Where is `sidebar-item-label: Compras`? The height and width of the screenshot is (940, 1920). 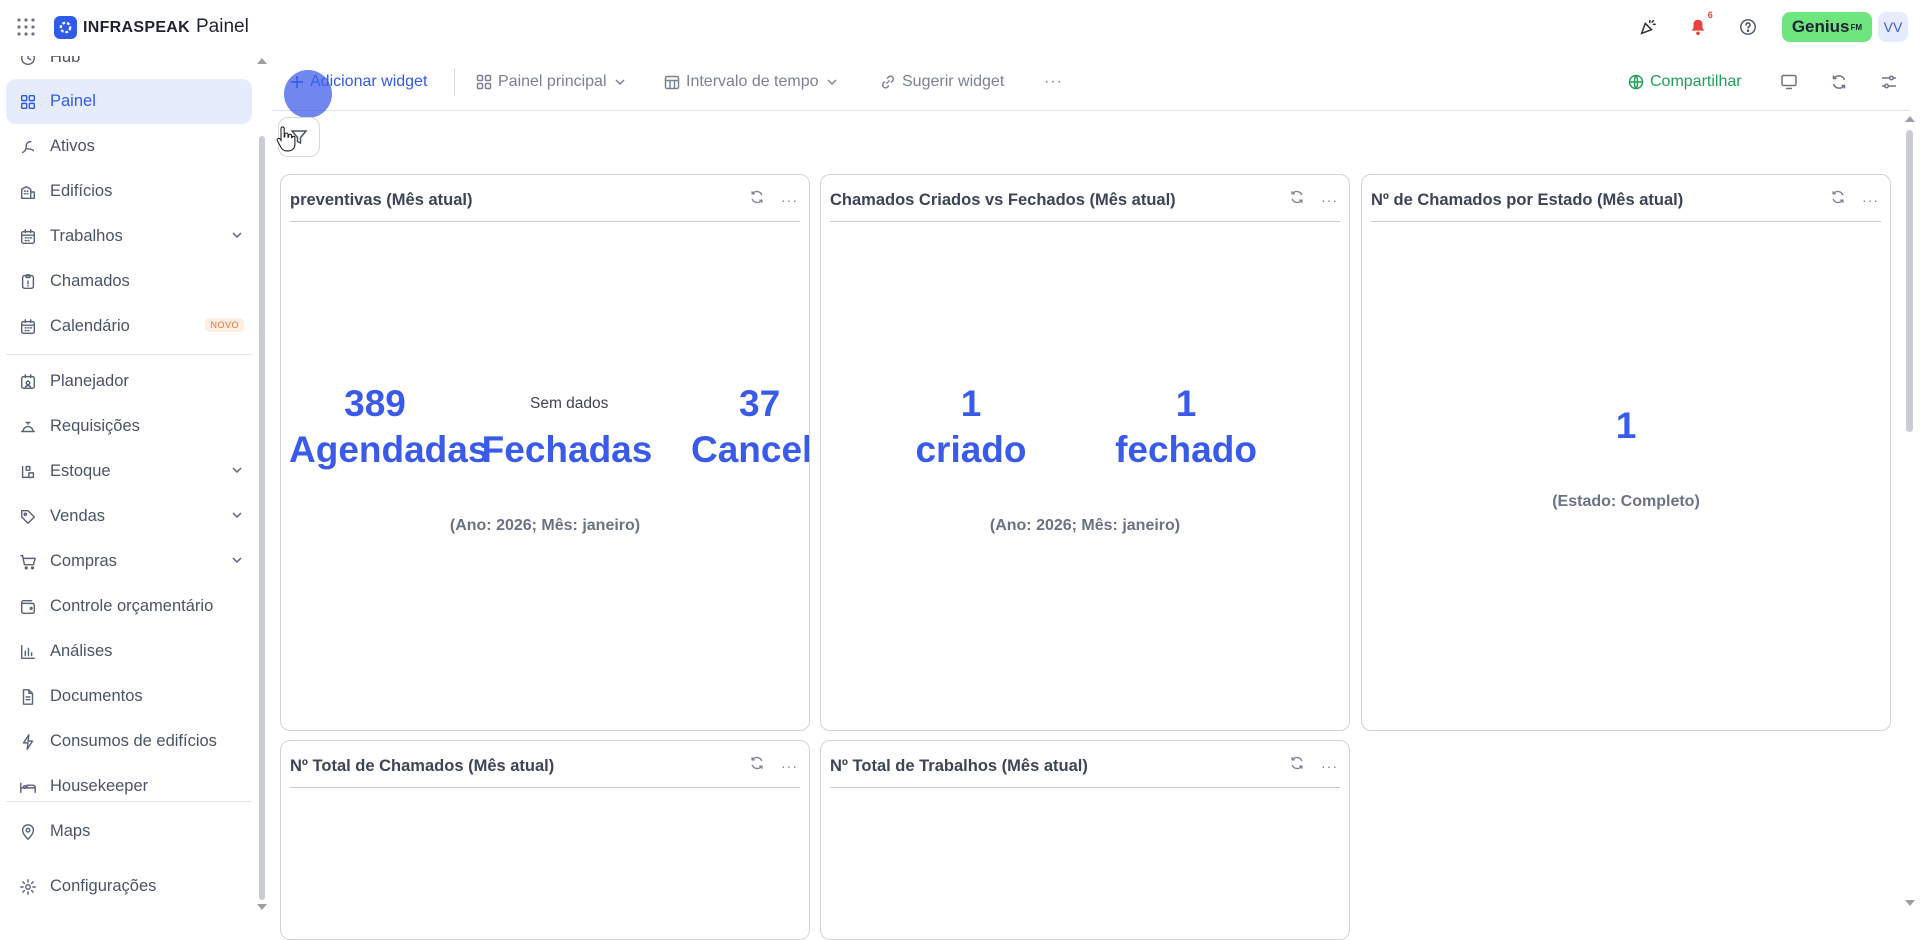 sidebar-item-label: Compras is located at coordinates (83, 561).